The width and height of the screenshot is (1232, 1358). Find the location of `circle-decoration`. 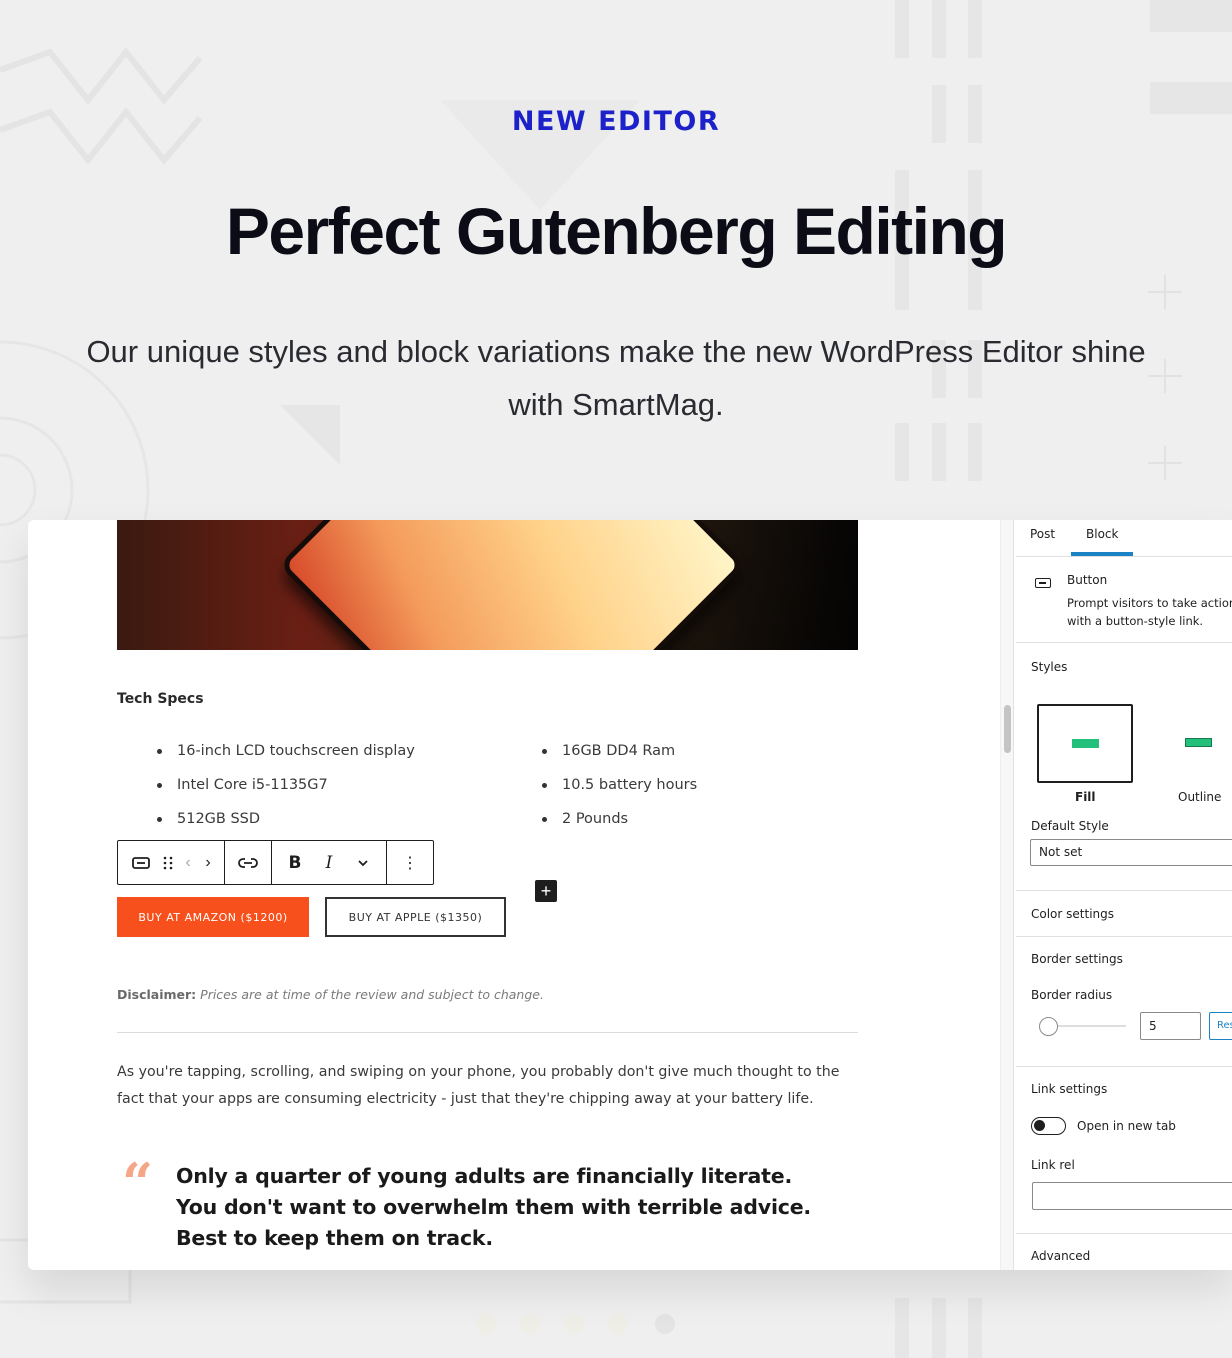

circle-decoration is located at coordinates (18, 490).